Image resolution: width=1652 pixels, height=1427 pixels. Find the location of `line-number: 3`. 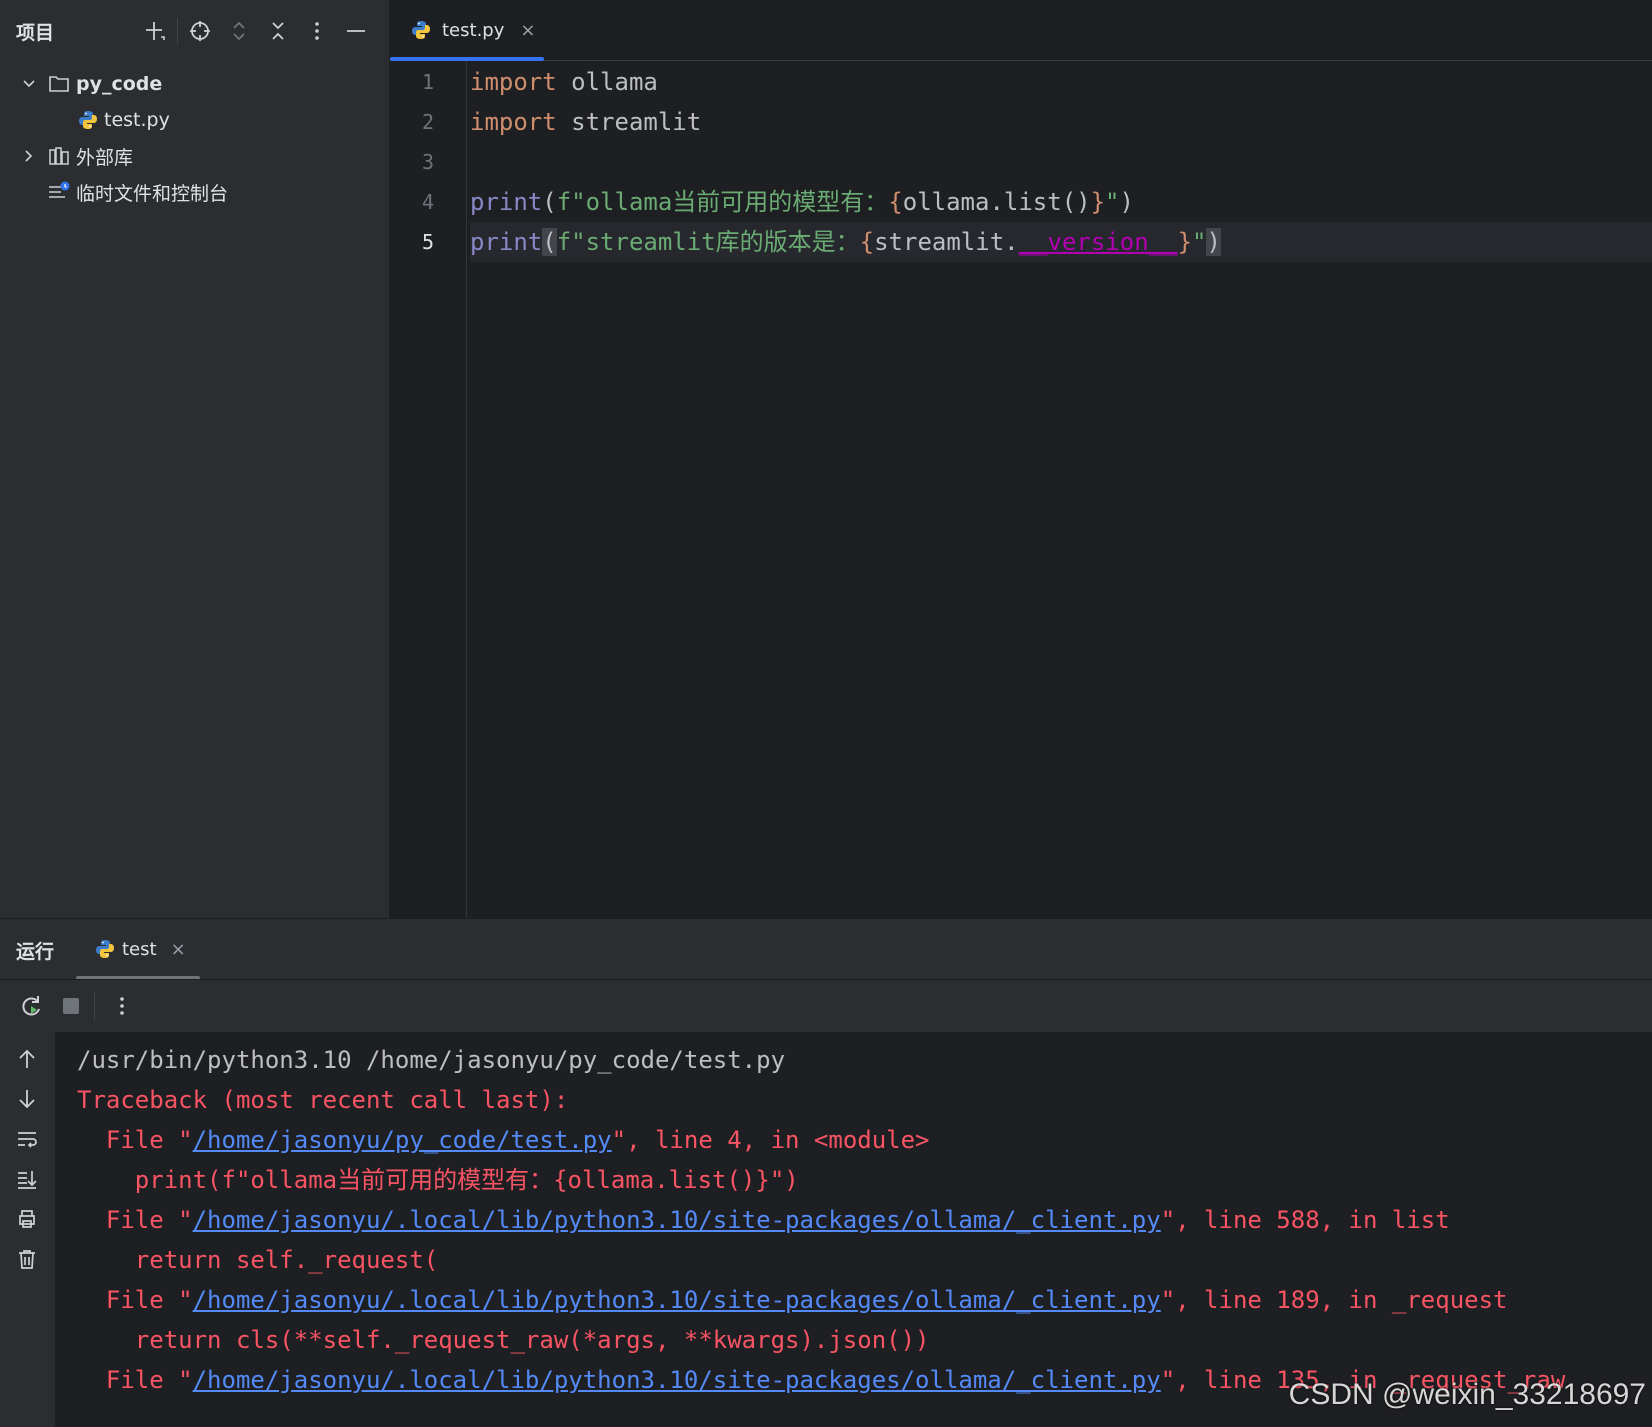

line-number: 3 is located at coordinates (427, 162).